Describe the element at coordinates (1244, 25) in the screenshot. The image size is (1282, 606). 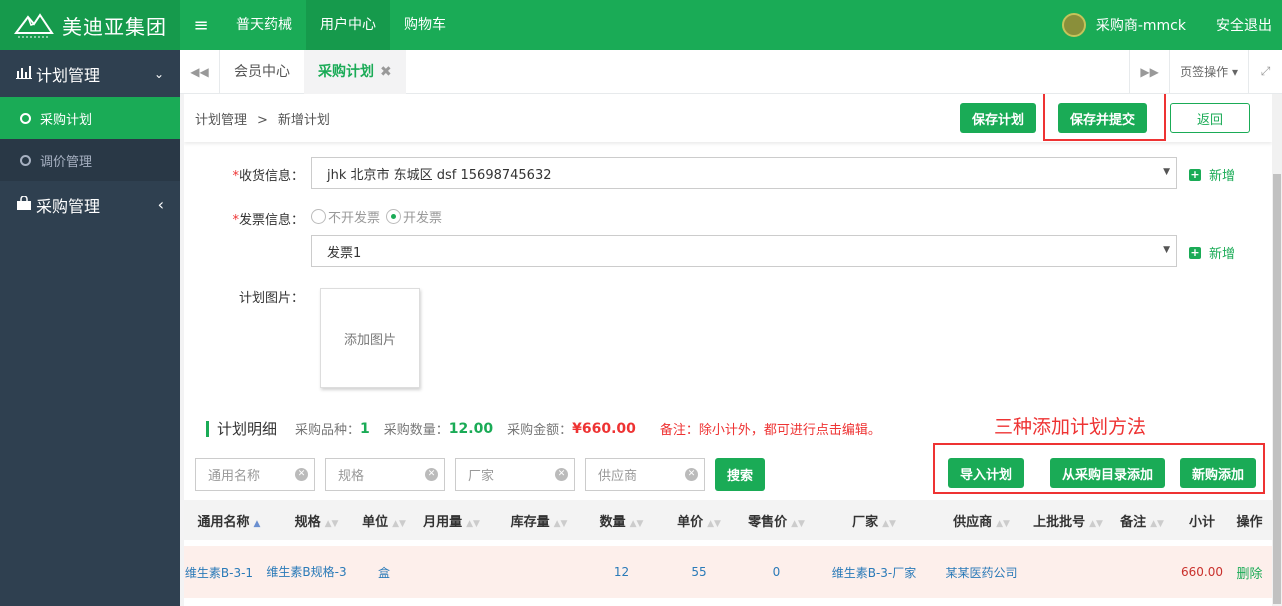
I see `logout-link: 安全退出` at that location.